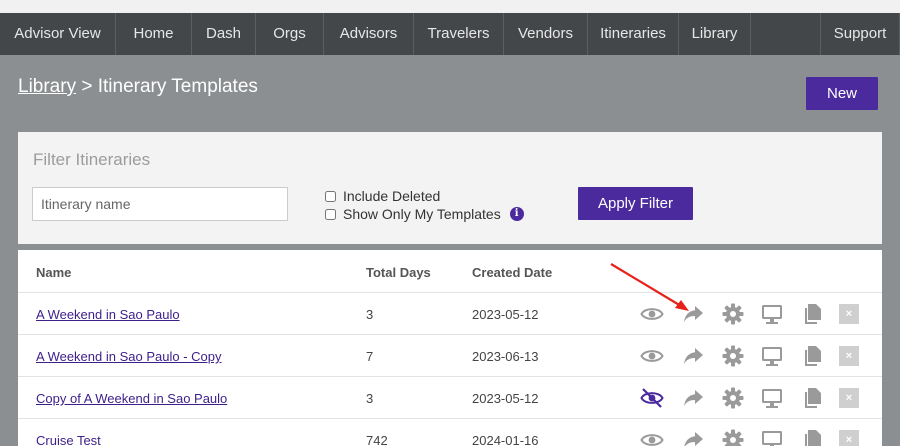  I want to click on template-name-link: Copy of A Weekend in Sao Paulo, so click(131, 398).